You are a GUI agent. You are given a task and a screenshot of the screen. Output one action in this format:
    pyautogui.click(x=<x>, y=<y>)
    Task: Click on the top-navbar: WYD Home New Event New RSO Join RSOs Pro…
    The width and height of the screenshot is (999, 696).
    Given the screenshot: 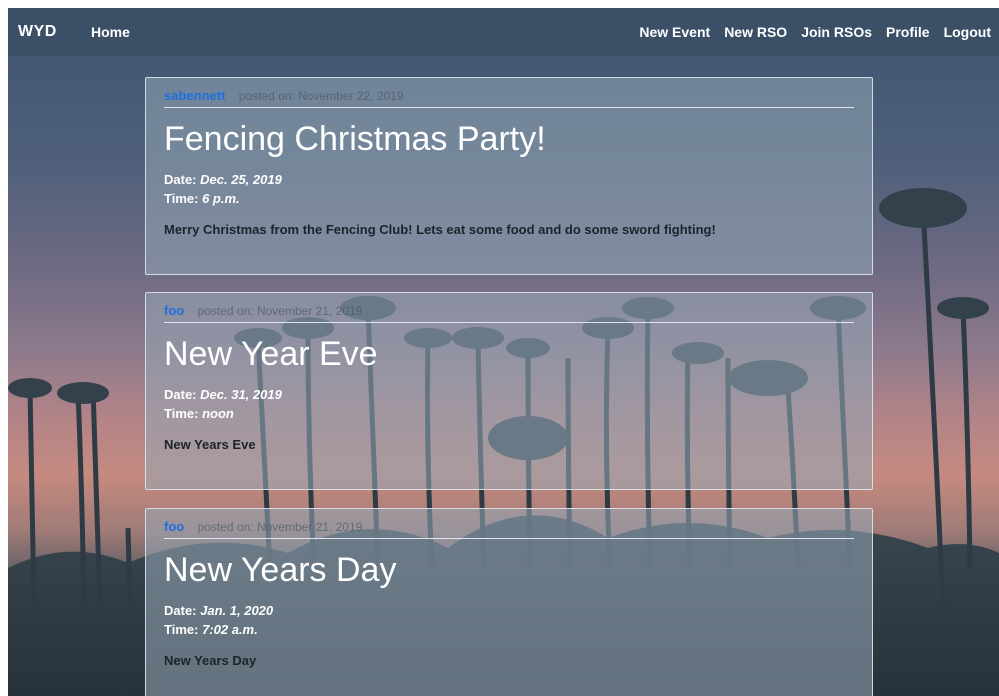 What is the action you would take?
    pyautogui.click(x=503, y=32)
    